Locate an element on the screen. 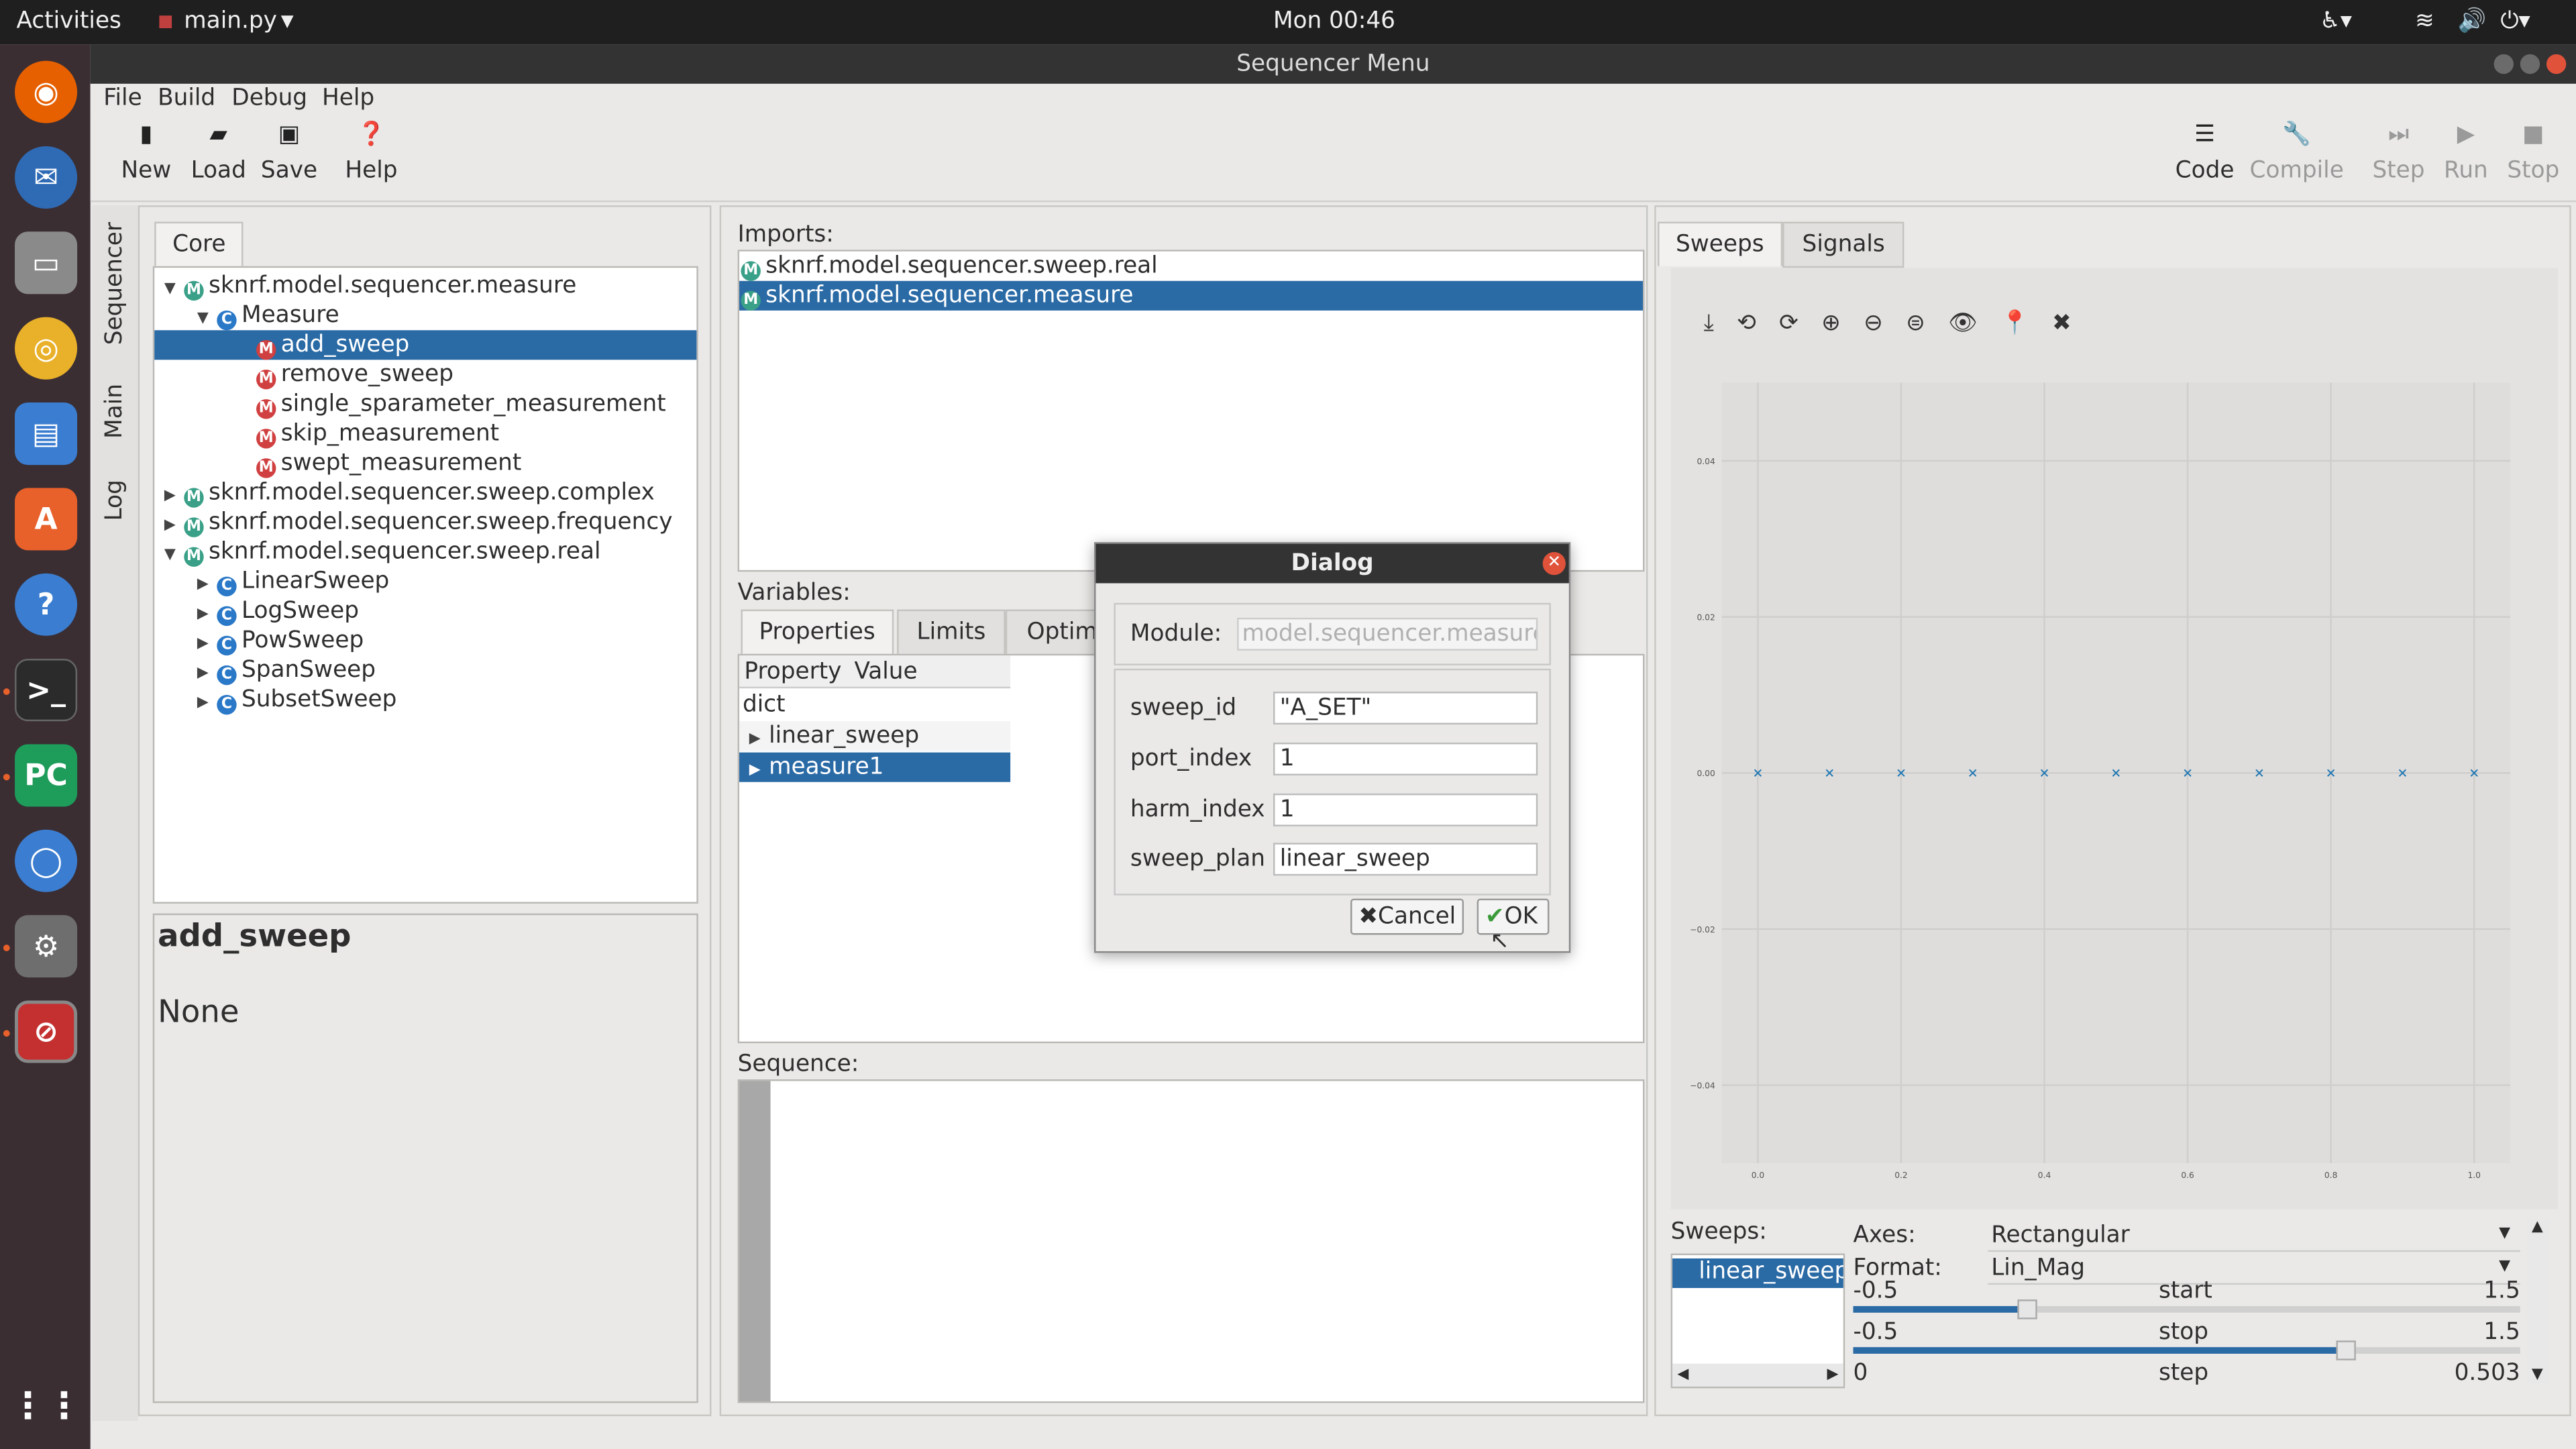 Image resolution: width=2576 pixels, height=1449 pixels. accessibility-icon: ♿▾ is located at coordinates (2336, 21).